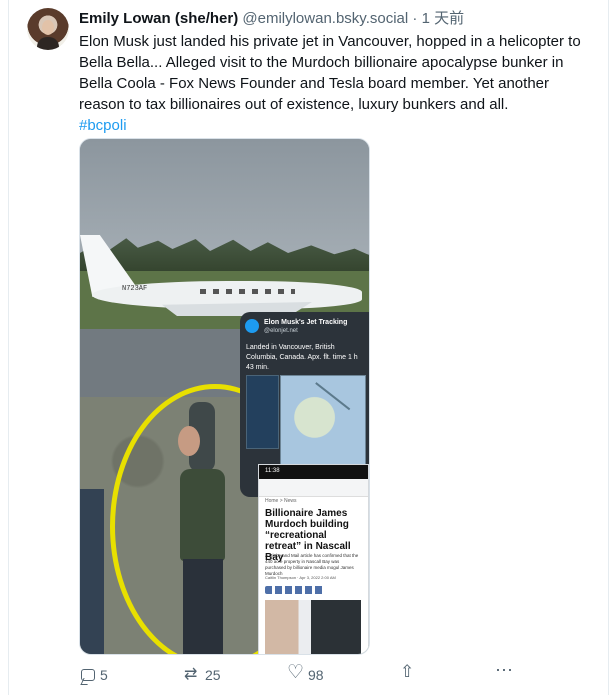 Image resolution: width=609 pixels, height=695 pixels. What do you see at coordinates (135, 289) in the screenshot?
I see `jet-registration: N723AF` at bounding box center [135, 289].